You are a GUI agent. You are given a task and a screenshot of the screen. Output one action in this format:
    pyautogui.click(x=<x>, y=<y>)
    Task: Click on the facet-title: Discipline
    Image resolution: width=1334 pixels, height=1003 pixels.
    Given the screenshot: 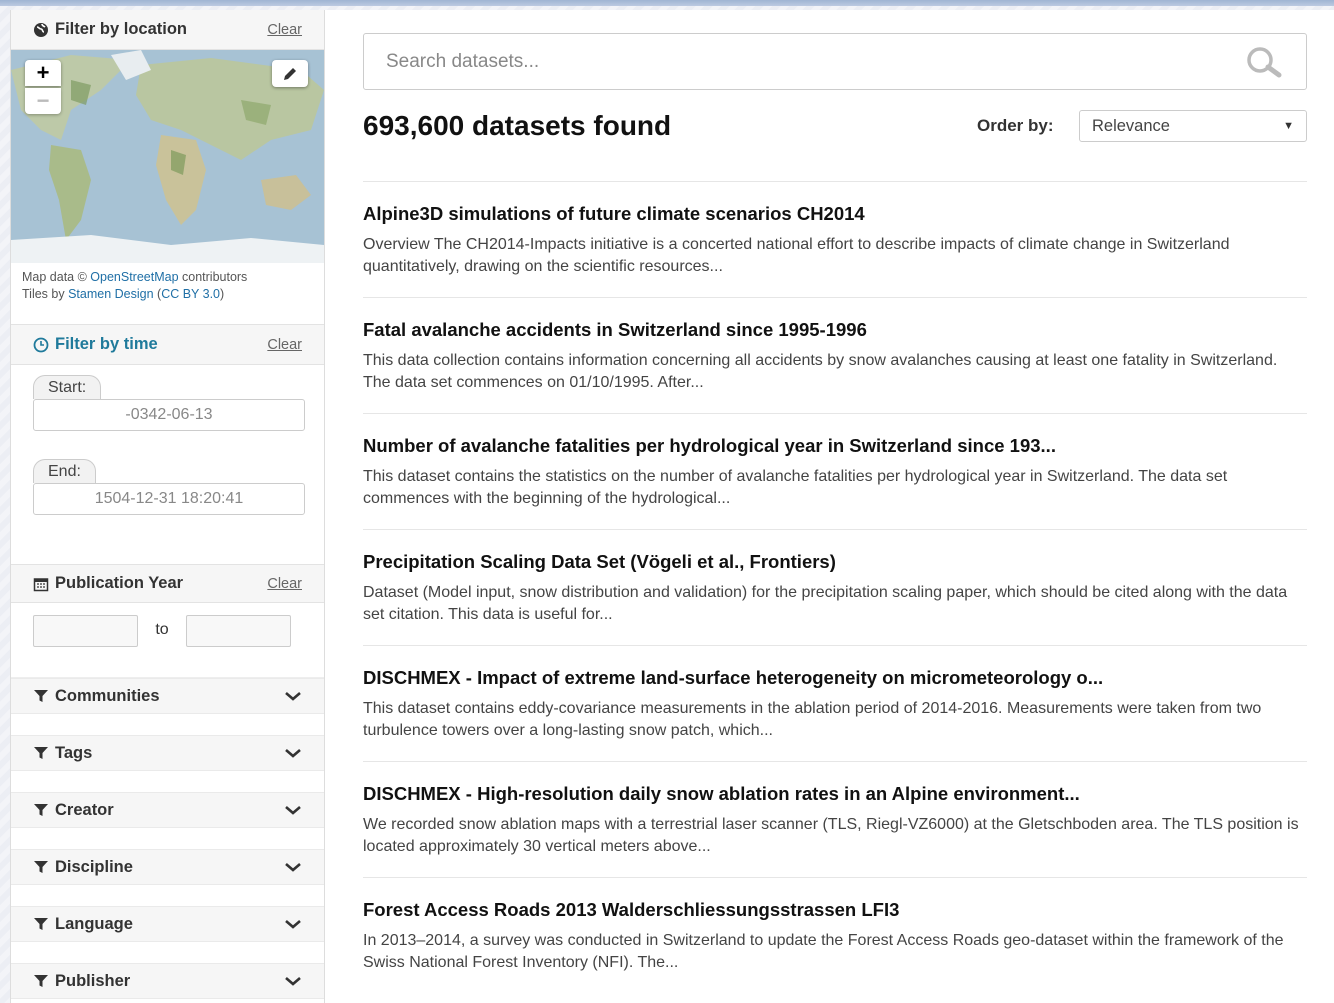 What is the action you would take?
    pyautogui.click(x=83, y=867)
    